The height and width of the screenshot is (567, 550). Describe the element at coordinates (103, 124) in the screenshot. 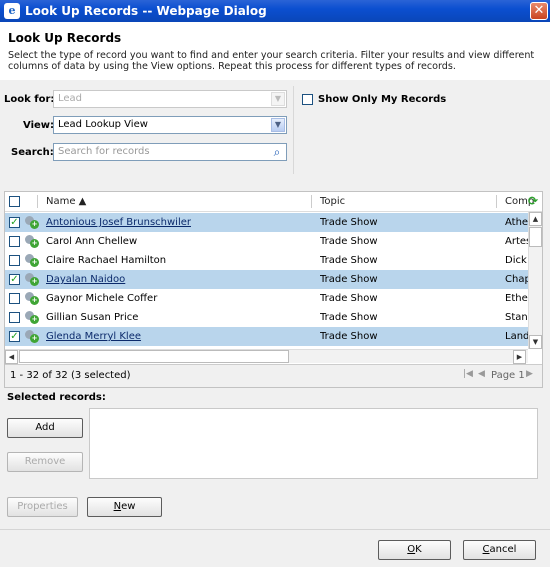

I see `view-value: Lead Lookup View` at that location.